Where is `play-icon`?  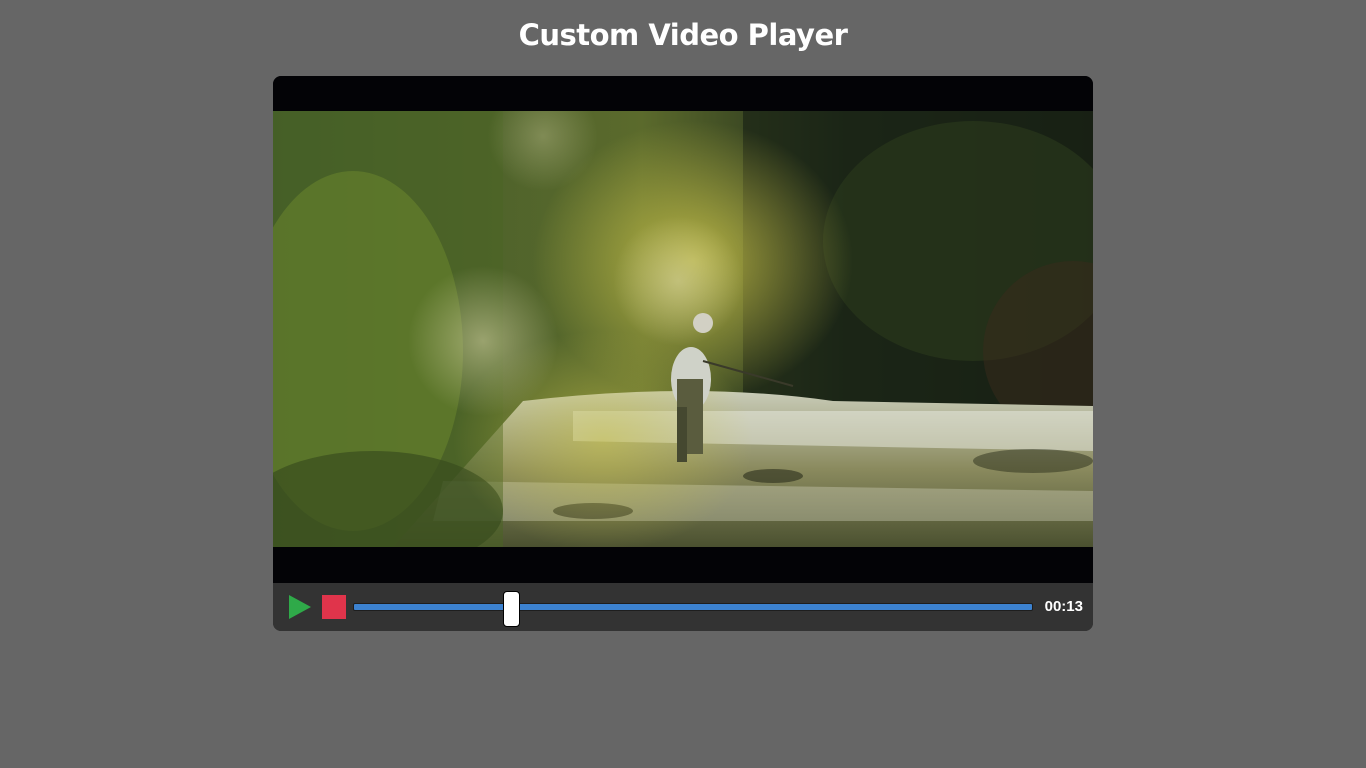 play-icon is located at coordinates (300, 607).